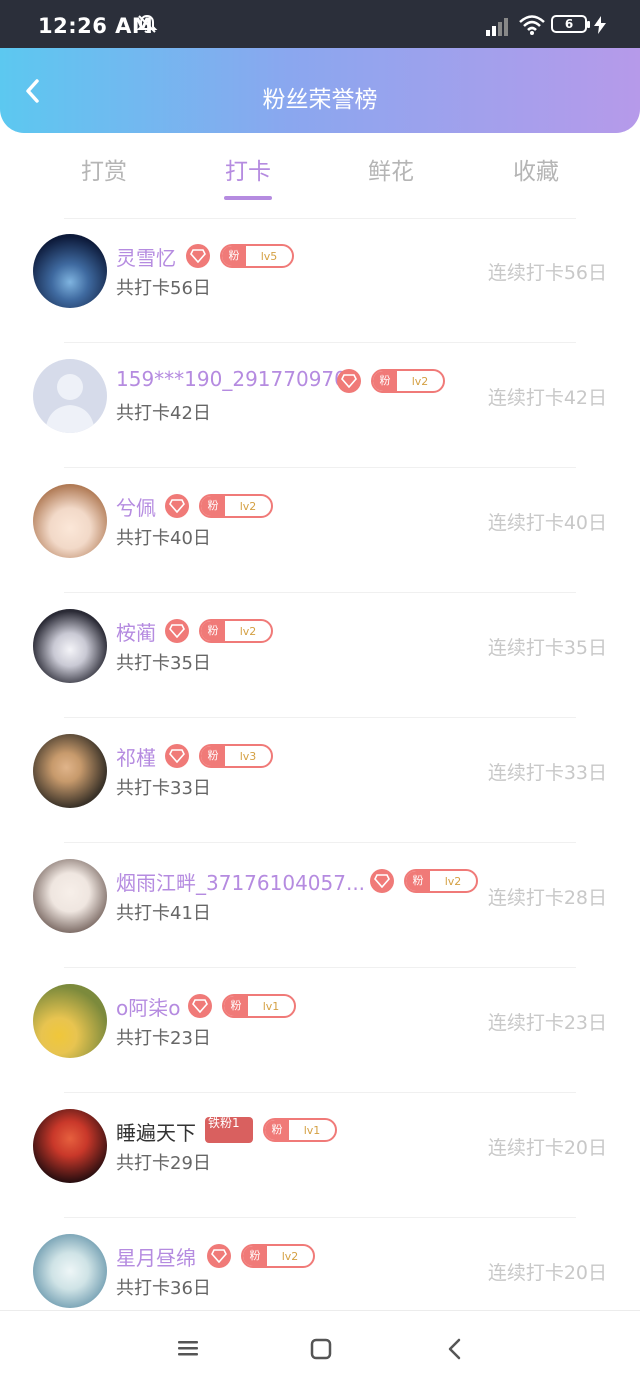 This screenshot has width=640, height=1388. Describe the element at coordinates (320, 530) in the screenshot. I see `list-item: 兮佩 粉 lv2 共打卡40日 连续打卡40日` at that location.